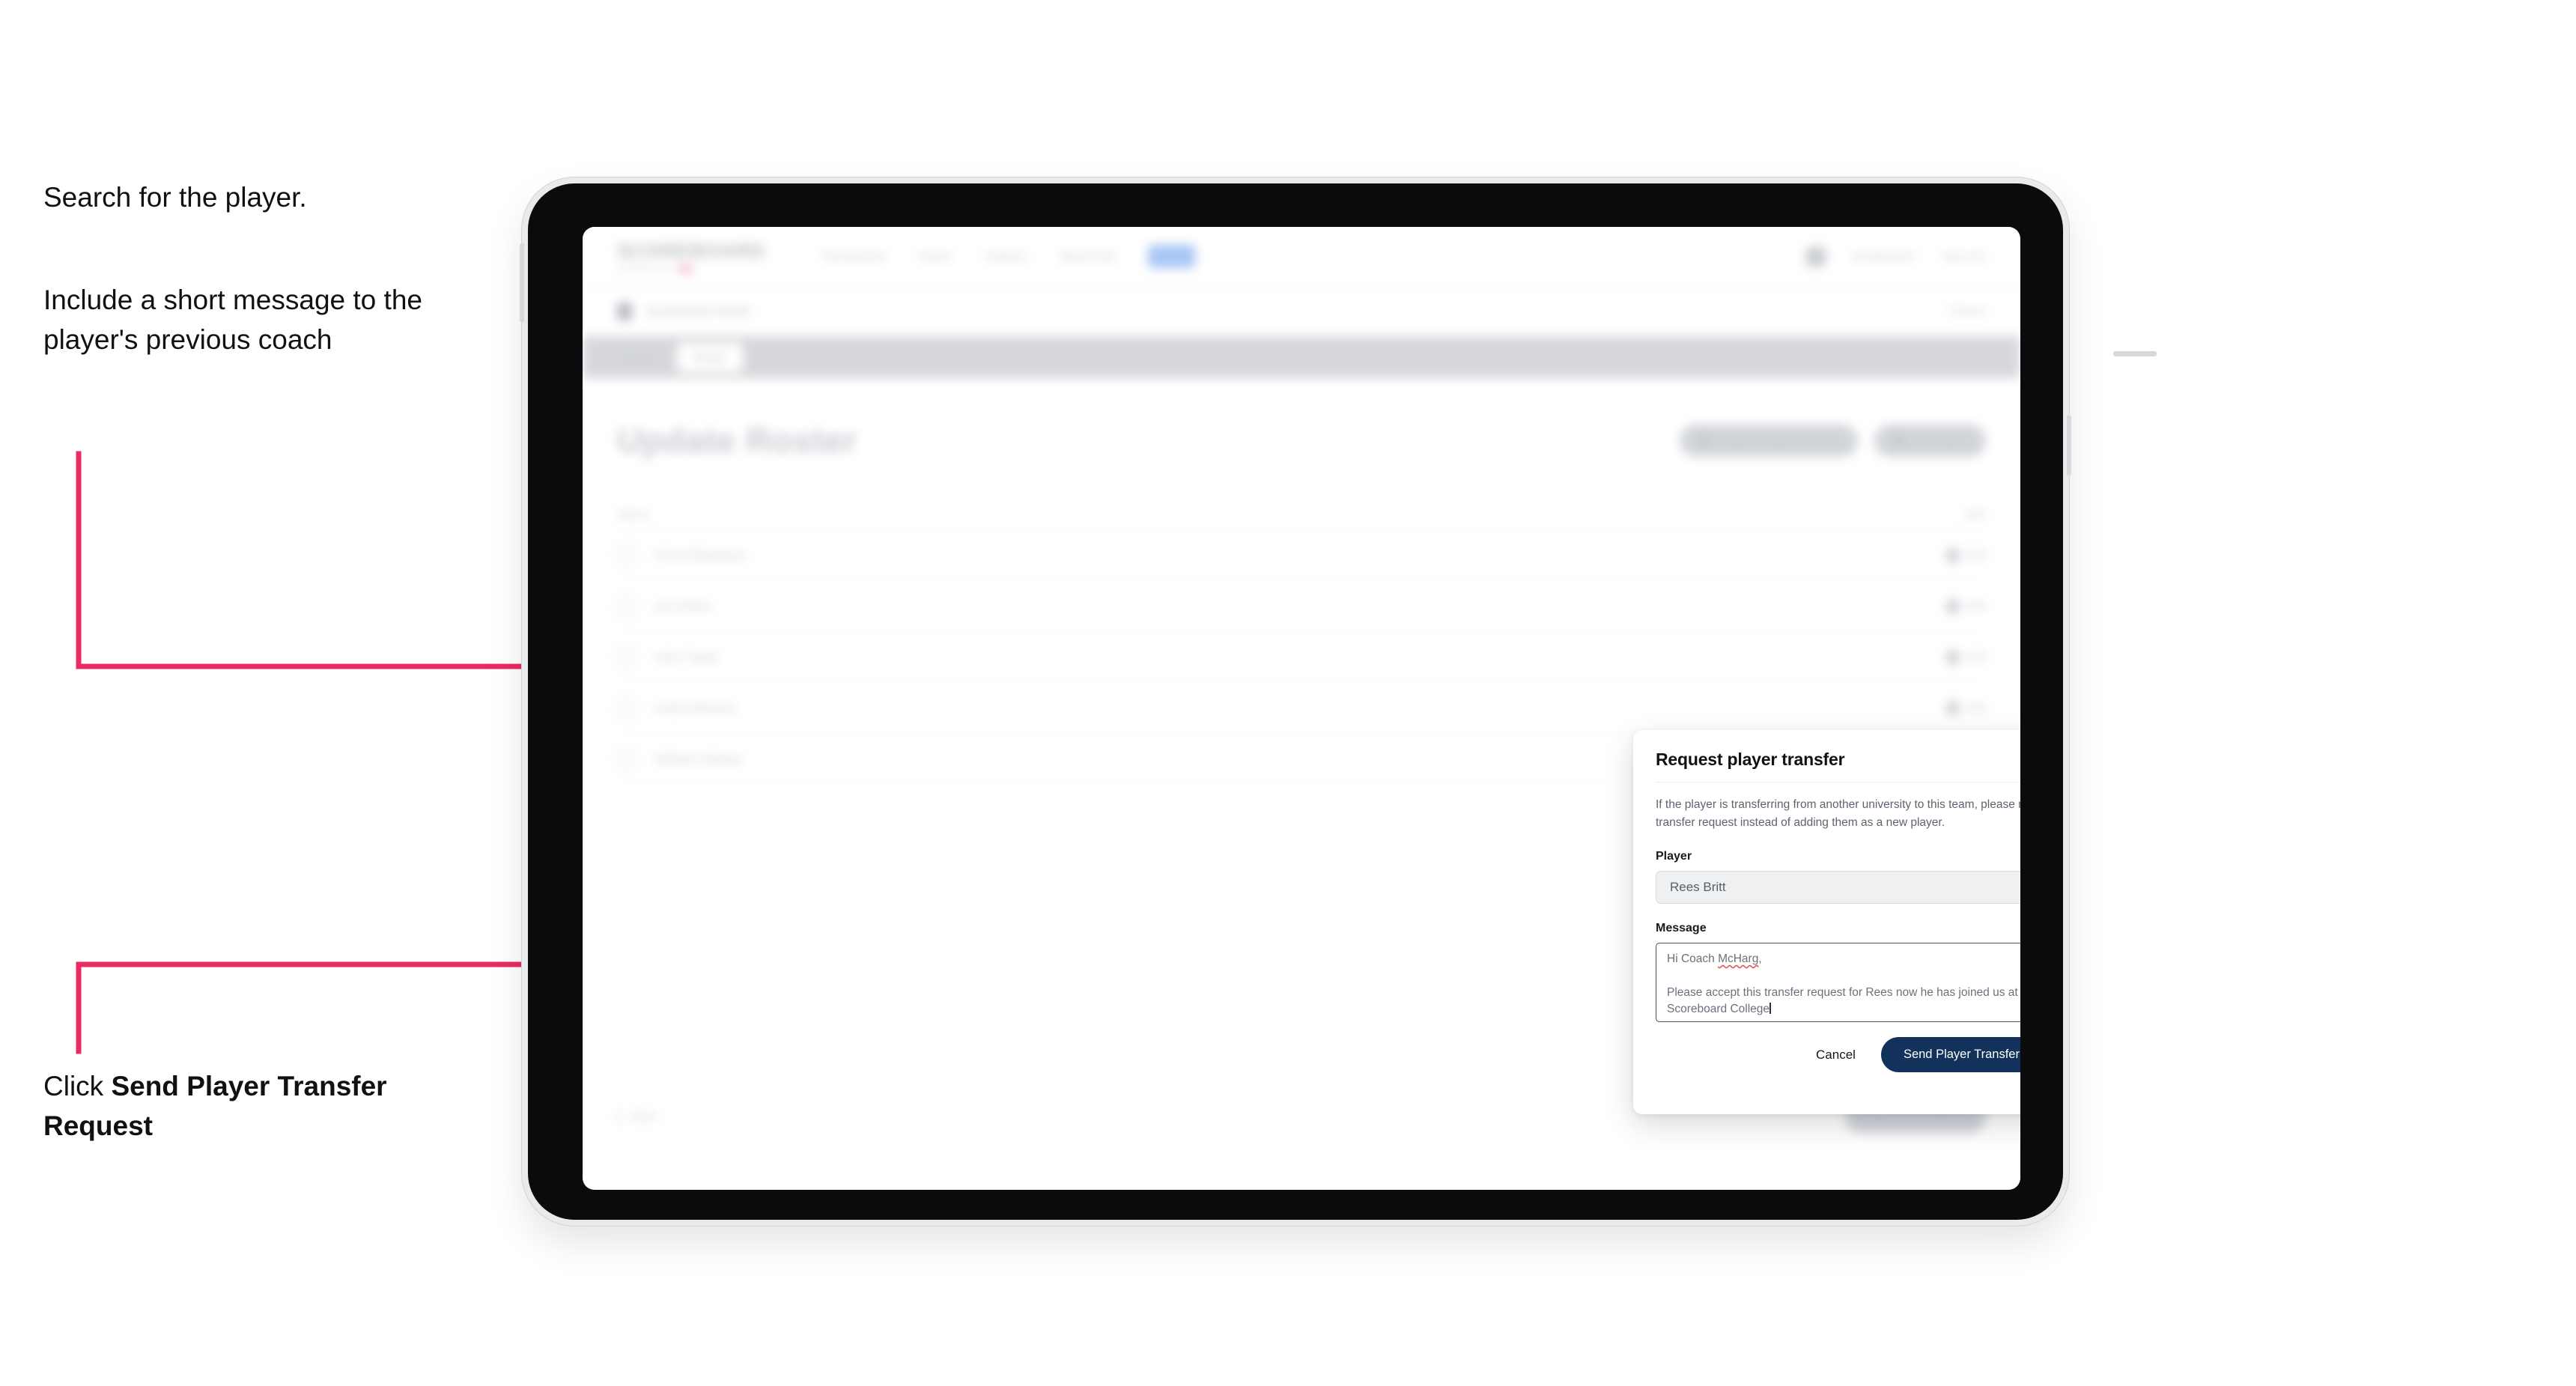 The height and width of the screenshot is (1386, 2576). Describe the element at coordinates (1681, 929) in the screenshot. I see `message-field-label: Message` at that location.